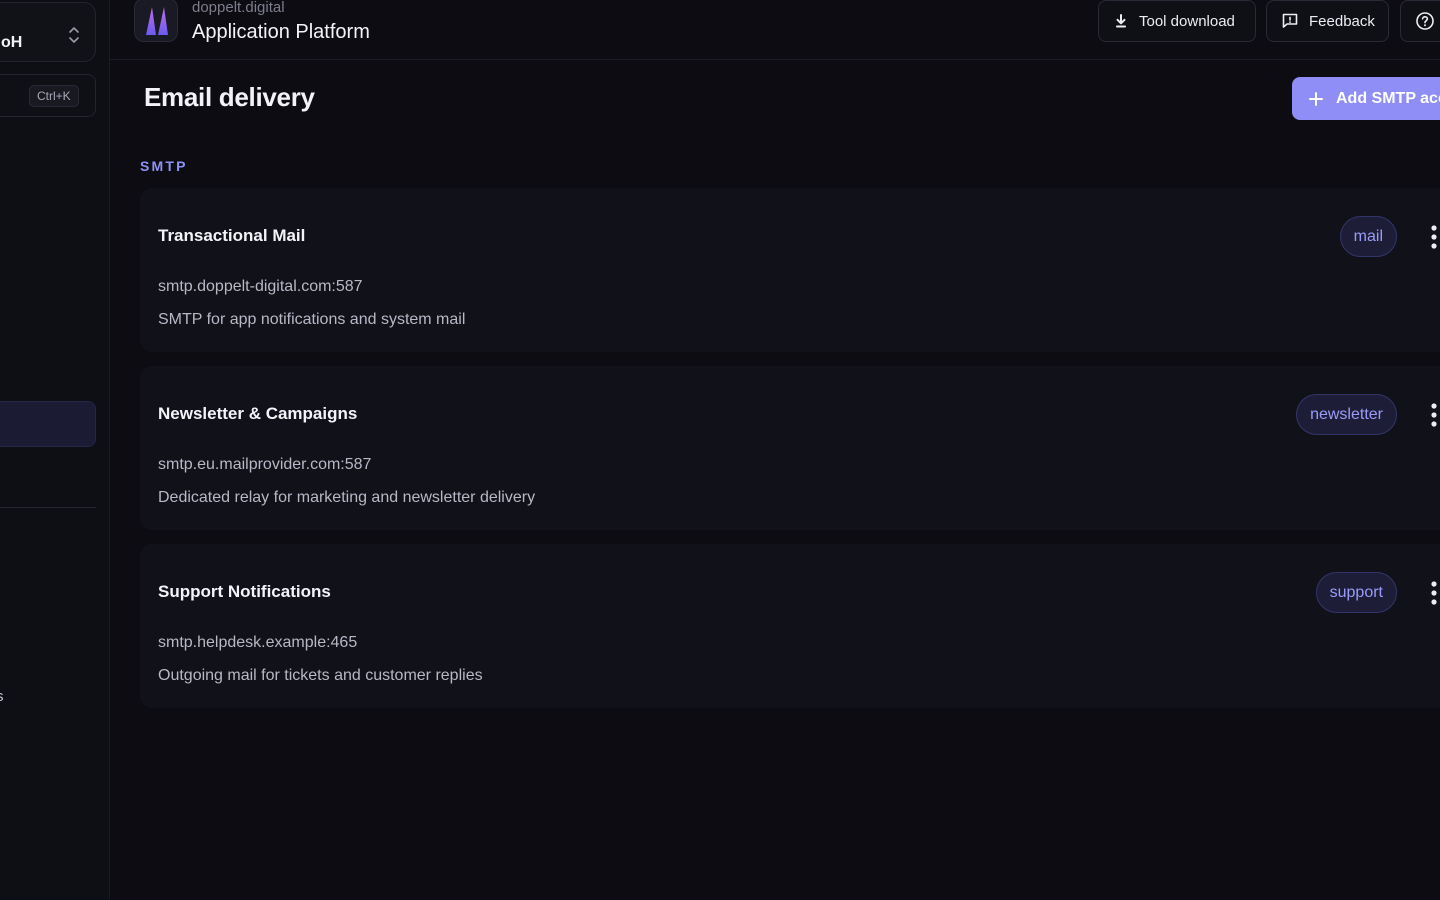 This screenshot has width=1440, height=900. What do you see at coordinates (54, 96) in the screenshot?
I see `search-shortcut-hint: Ctrl+K` at bounding box center [54, 96].